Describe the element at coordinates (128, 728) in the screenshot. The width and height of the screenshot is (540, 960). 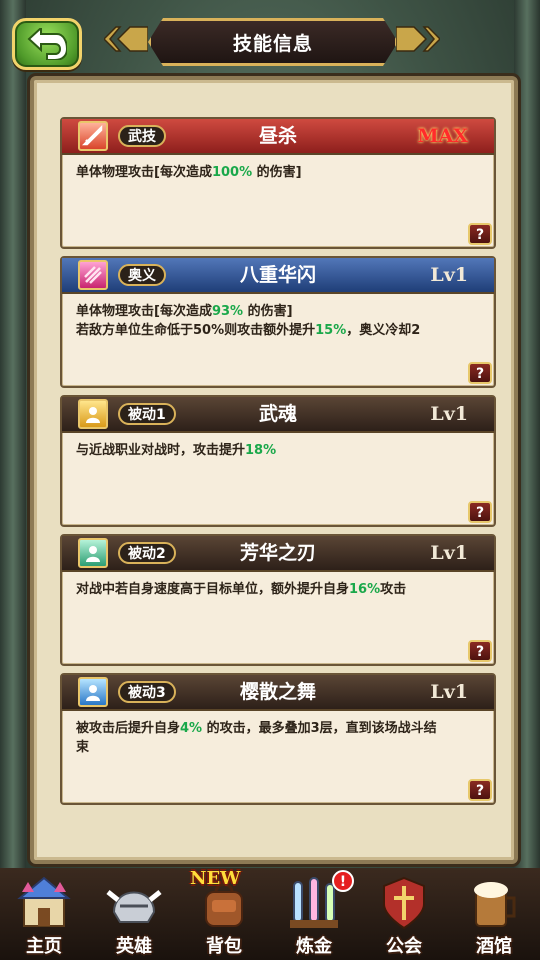
I see `description-text: 被攻击后提升自身` at that location.